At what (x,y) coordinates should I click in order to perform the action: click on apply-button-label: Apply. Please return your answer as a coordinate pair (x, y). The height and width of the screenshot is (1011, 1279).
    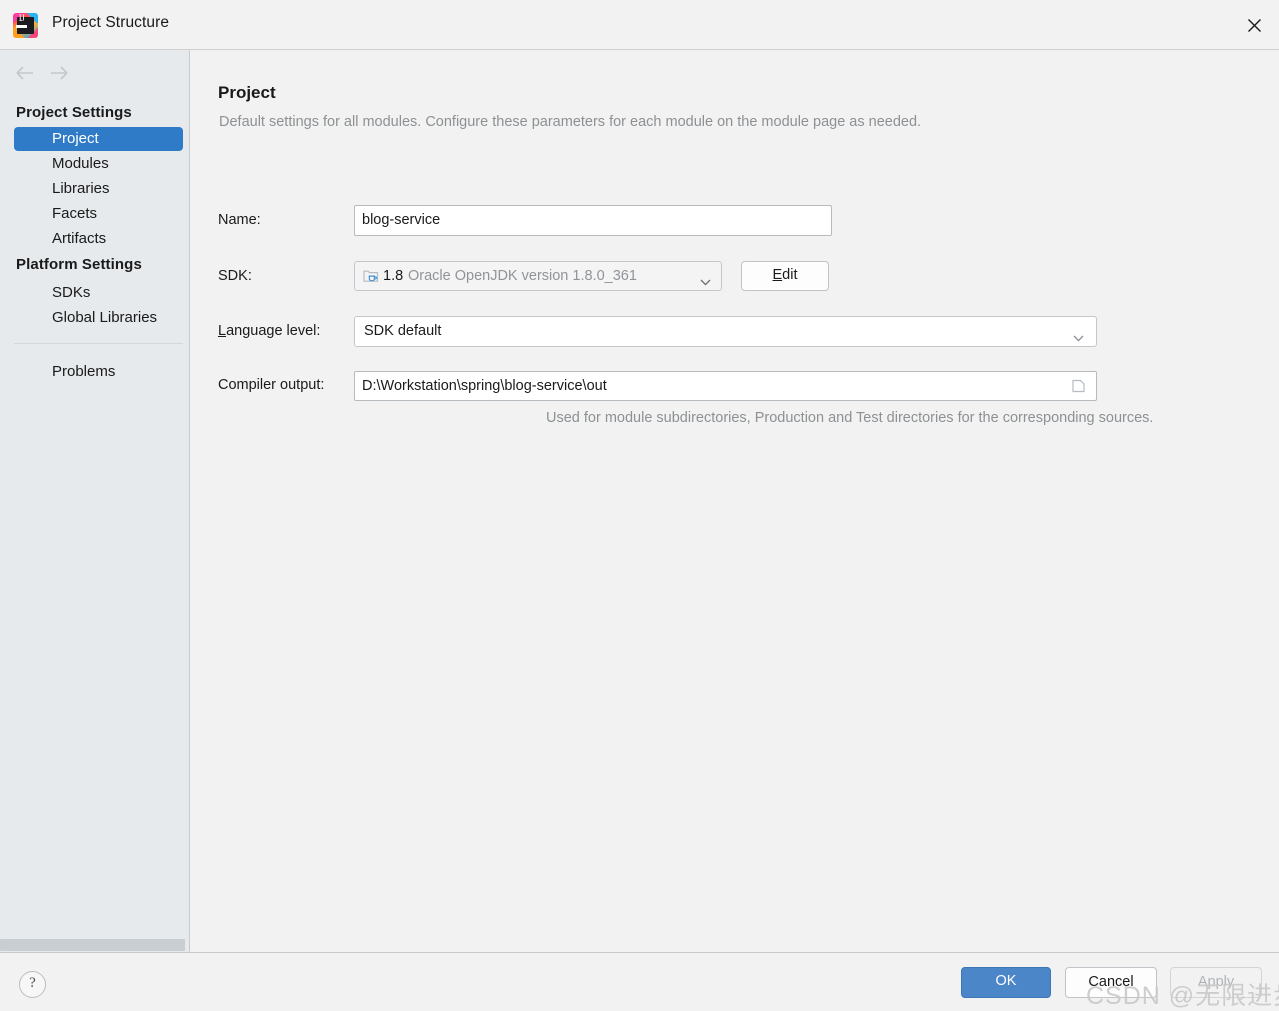
    Looking at the image, I should click on (1216, 981).